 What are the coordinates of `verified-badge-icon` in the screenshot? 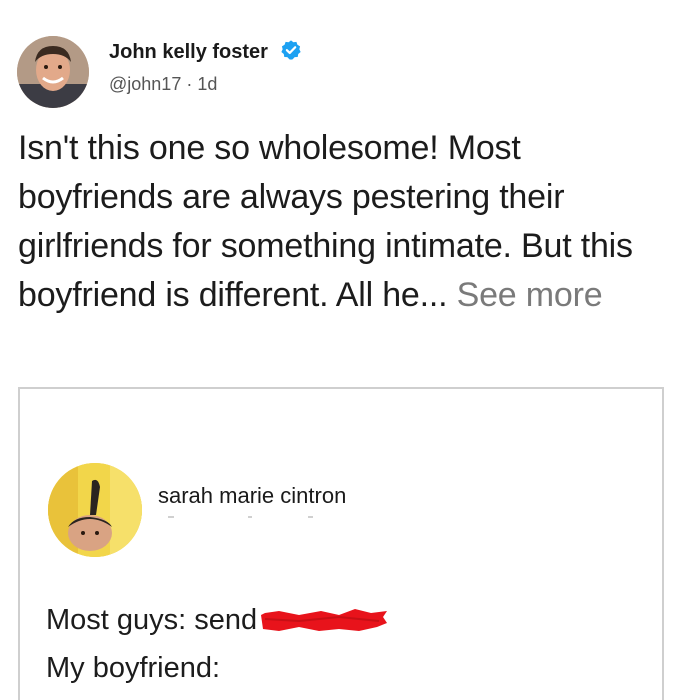 It's located at (290, 50).